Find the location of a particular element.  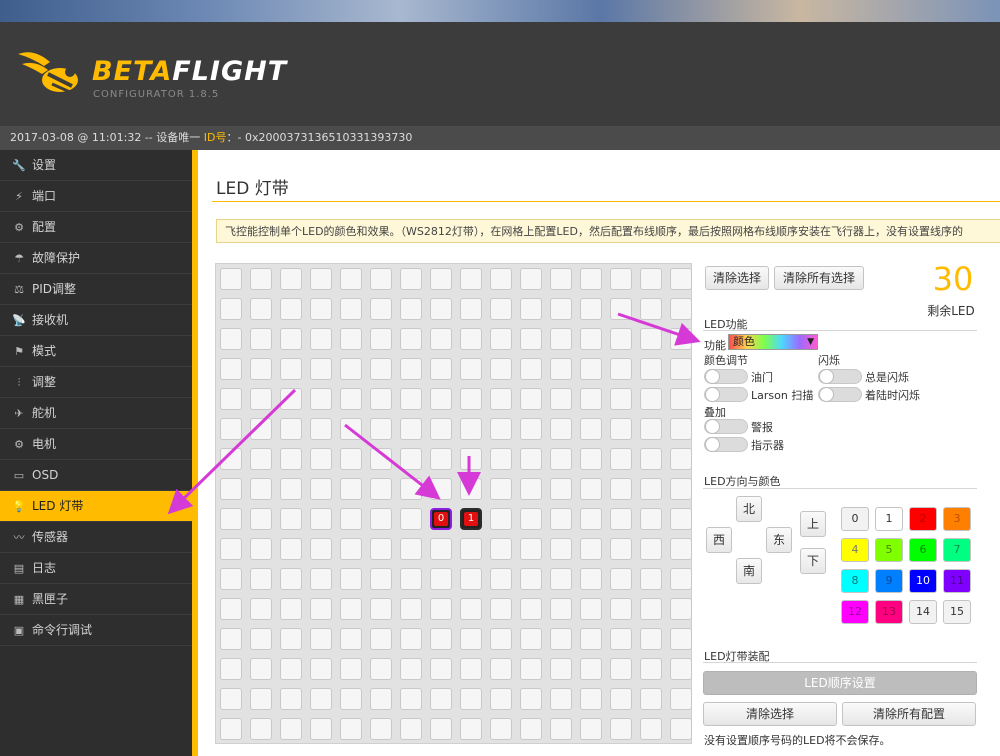

color-button-6: 6 is located at coordinates (923, 550).